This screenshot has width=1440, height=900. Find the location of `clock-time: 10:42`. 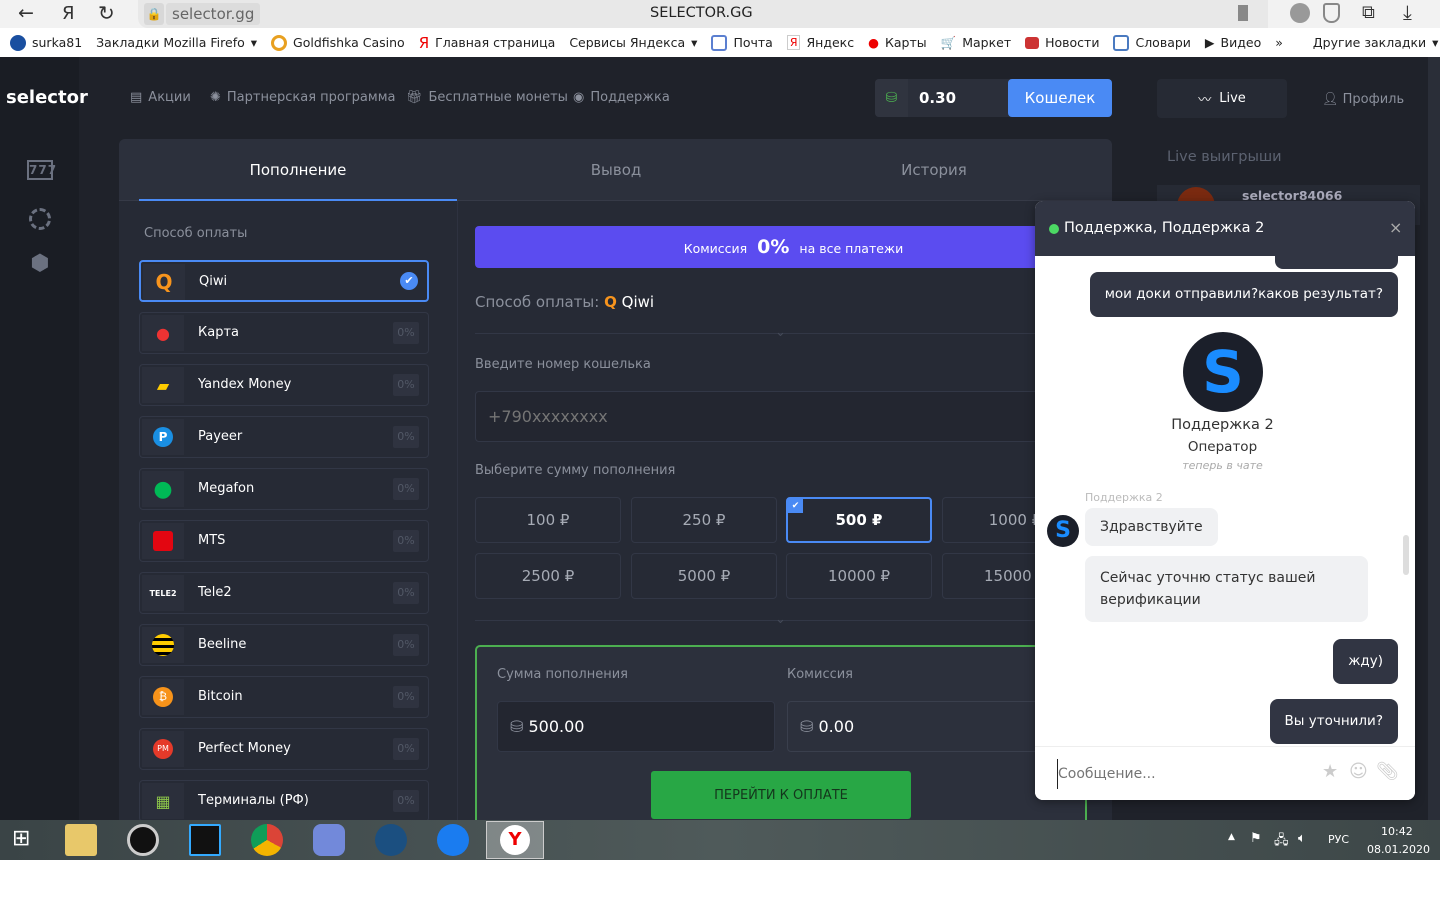

clock-time: 10:42 is located at coordinates (1397, 831).